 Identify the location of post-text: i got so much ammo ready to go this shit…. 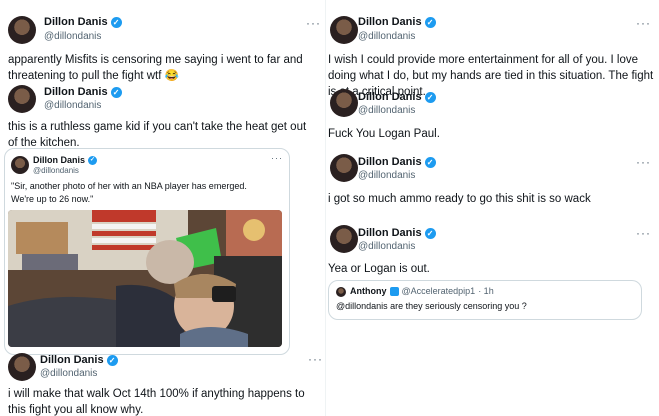
(459, 199).